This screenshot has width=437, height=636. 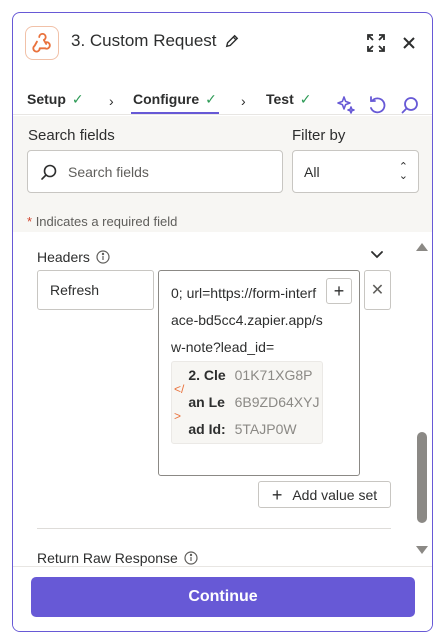 I want to click on required-note-text: Indicates a required field, so click(x=106, y=221).